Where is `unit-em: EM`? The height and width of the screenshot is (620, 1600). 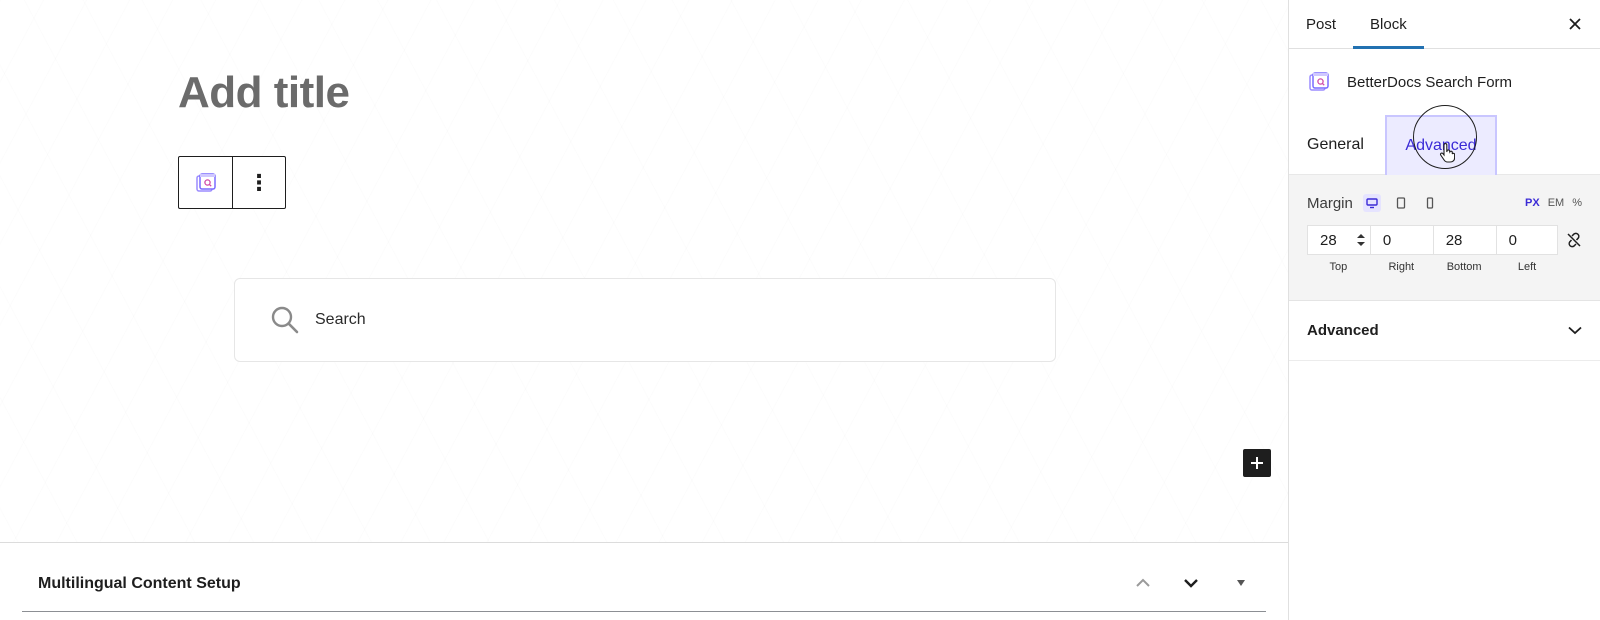
unit-em: EM is located at coordinates (1556, 203).